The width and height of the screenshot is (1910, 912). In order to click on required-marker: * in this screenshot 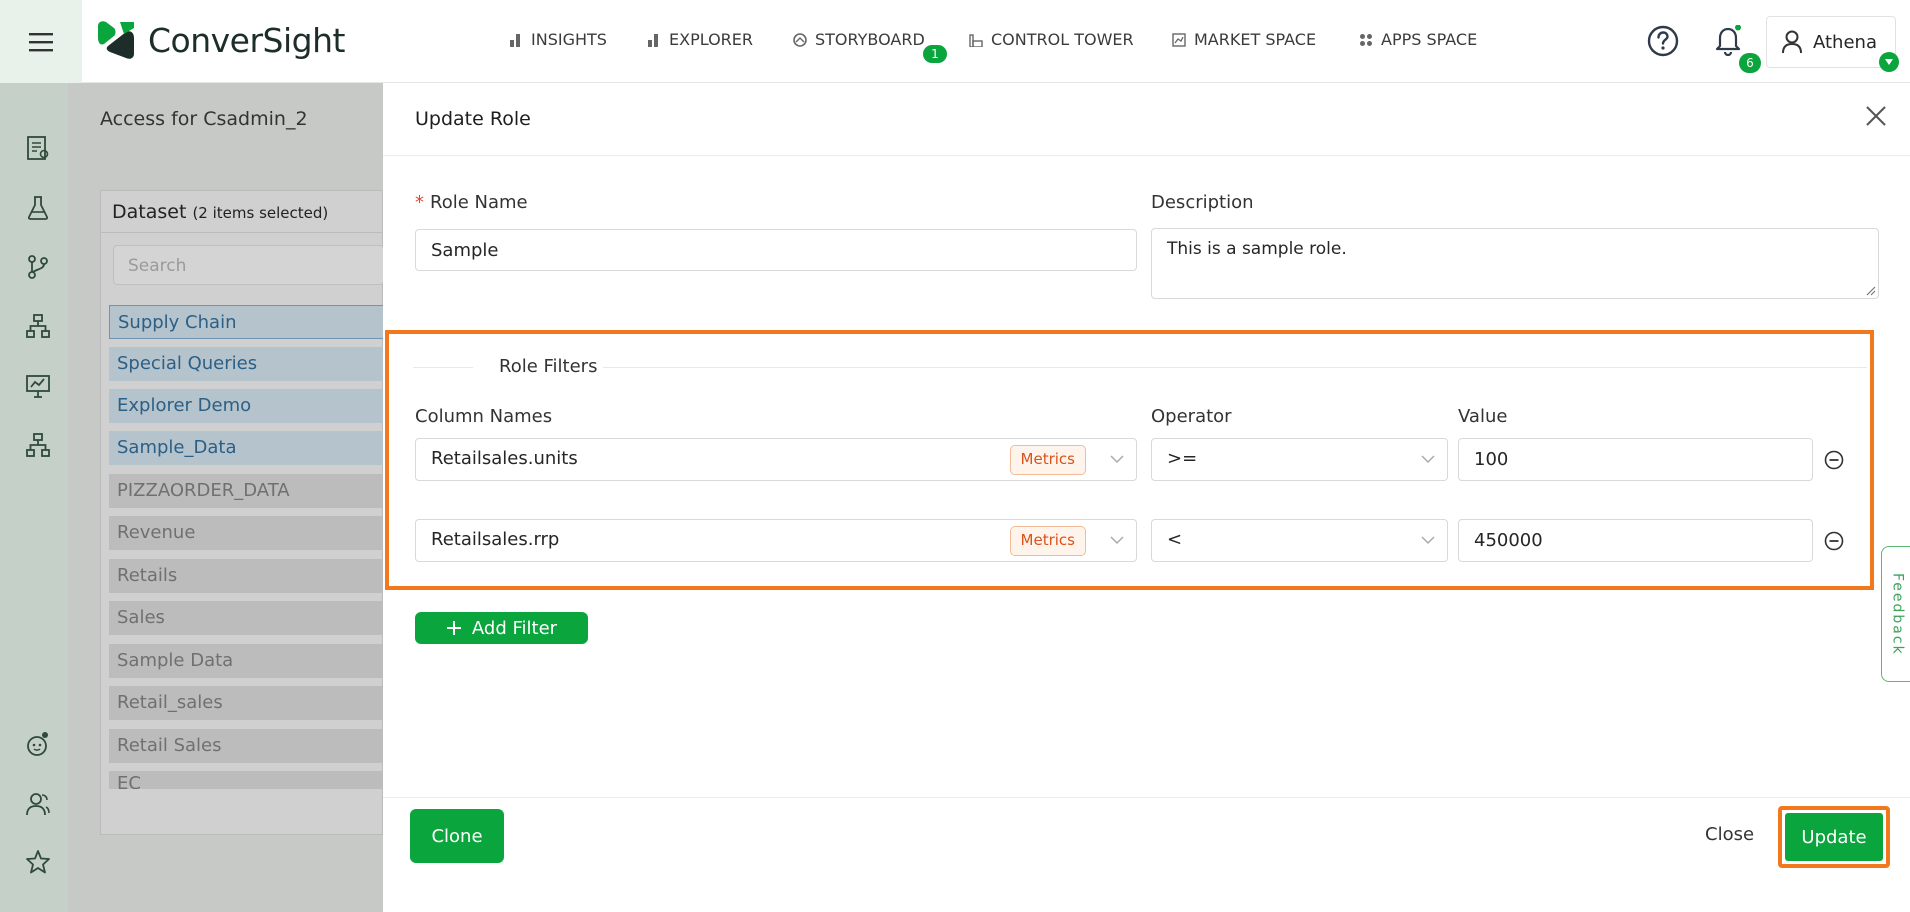, I will do `click(419, 202)`.